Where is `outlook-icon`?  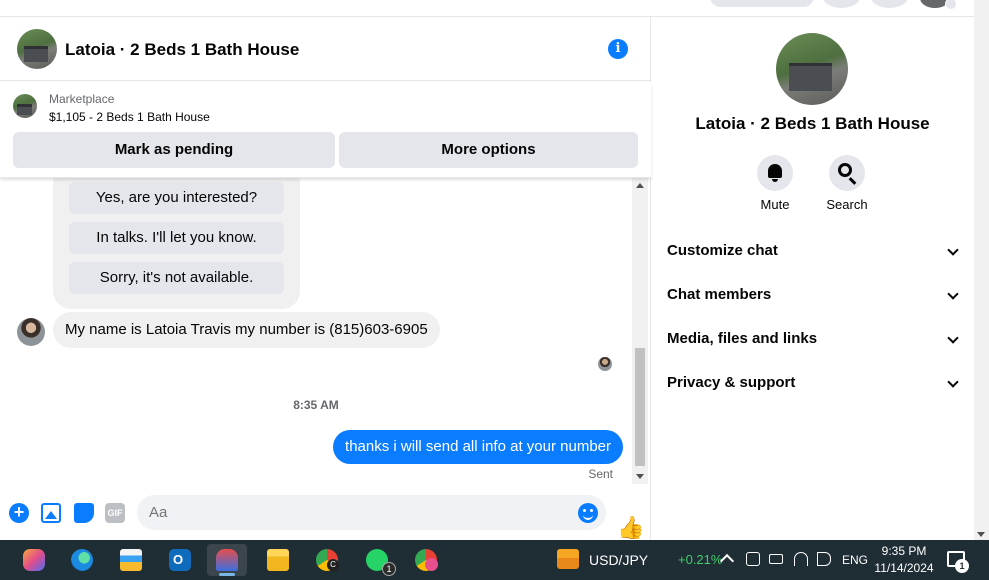
outlook-icon is located at coordinates (180, 560).